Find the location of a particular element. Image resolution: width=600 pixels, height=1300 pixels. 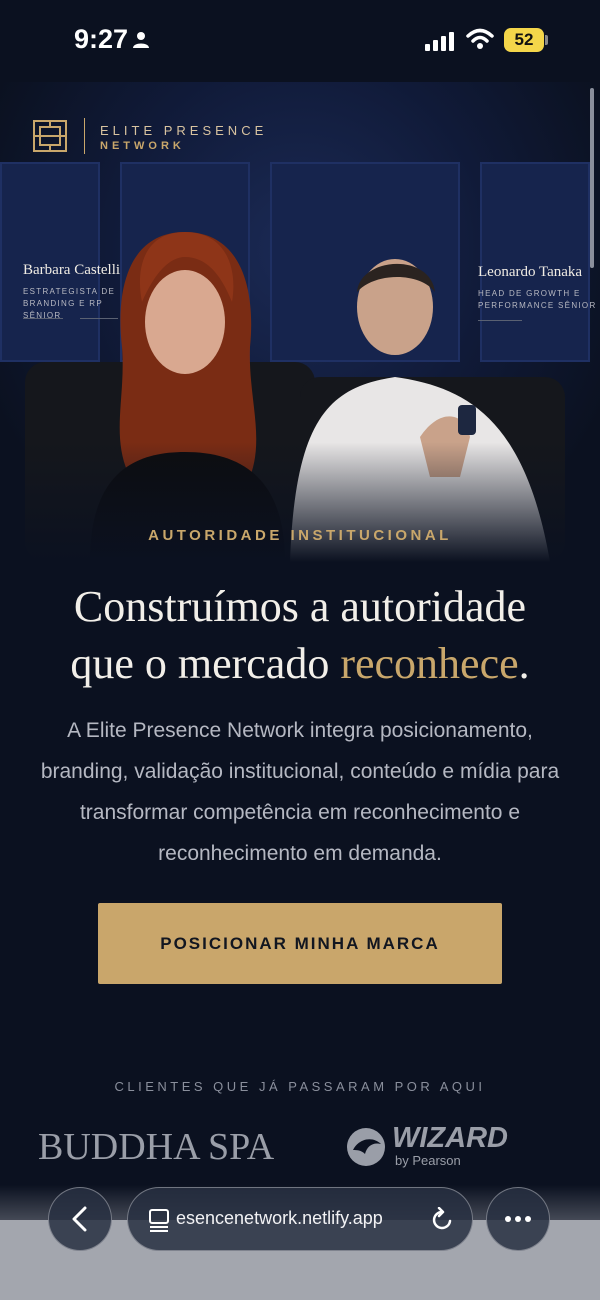

battery-icon: 52 is located at coordinates (524, 40).